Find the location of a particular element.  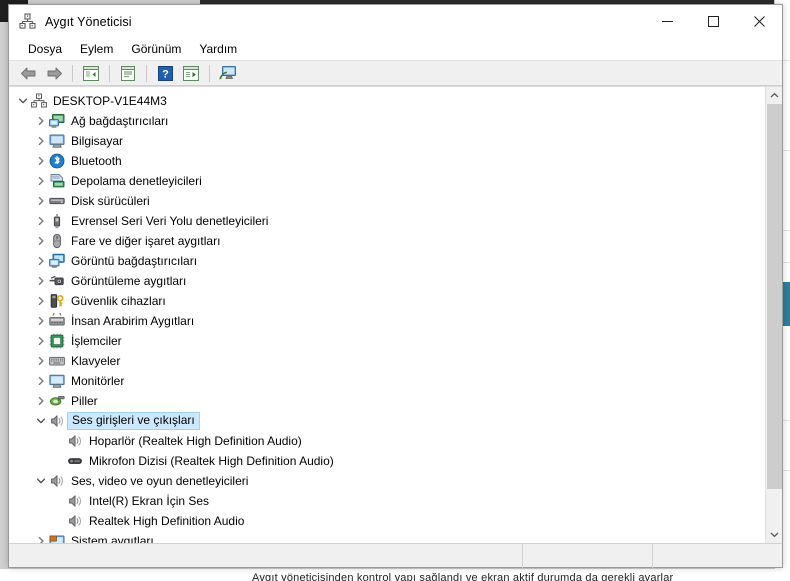

keyboard-icon is located at coordinates (57, 361).